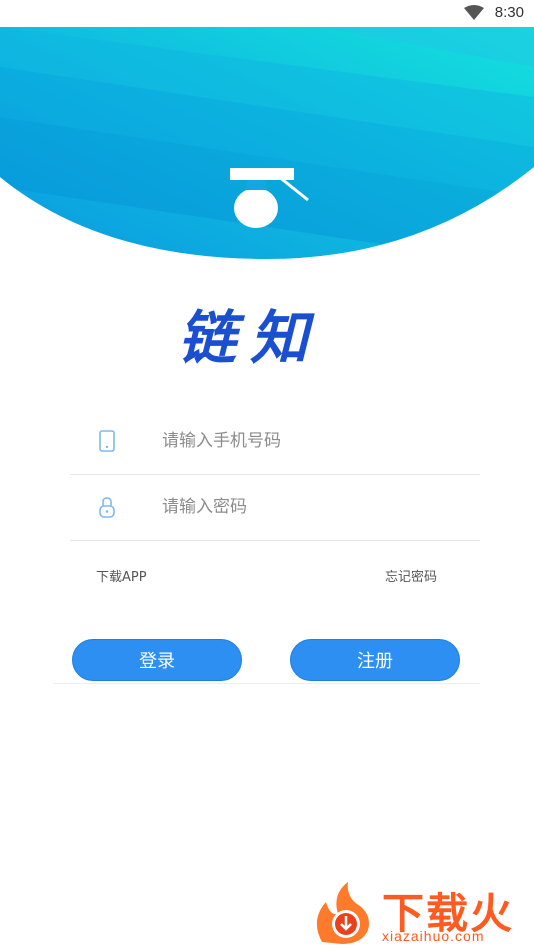 Image resolution: width=534 pixels, height=949 pixels. I want to click on lock-icon, so click(107, 507).